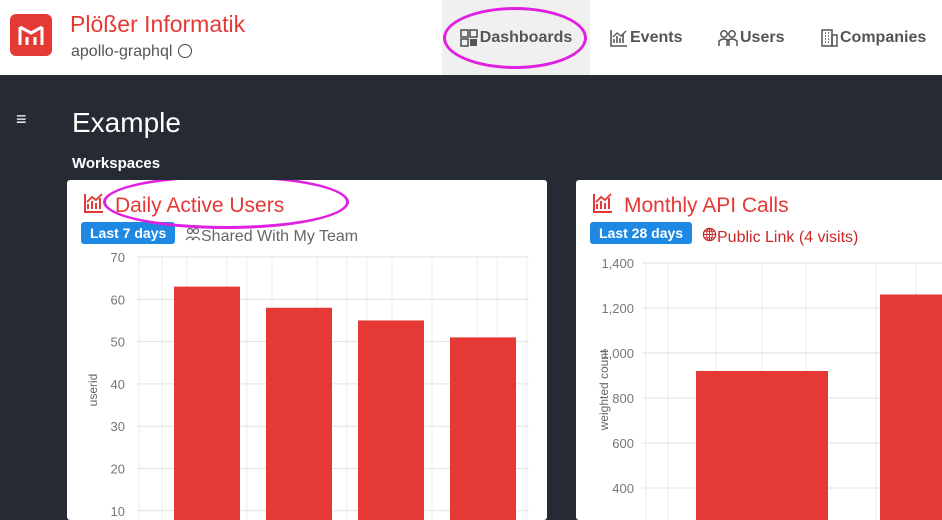 The image size is (942, 520). I want to click on y-tick-label: 400, so click(623, 488).